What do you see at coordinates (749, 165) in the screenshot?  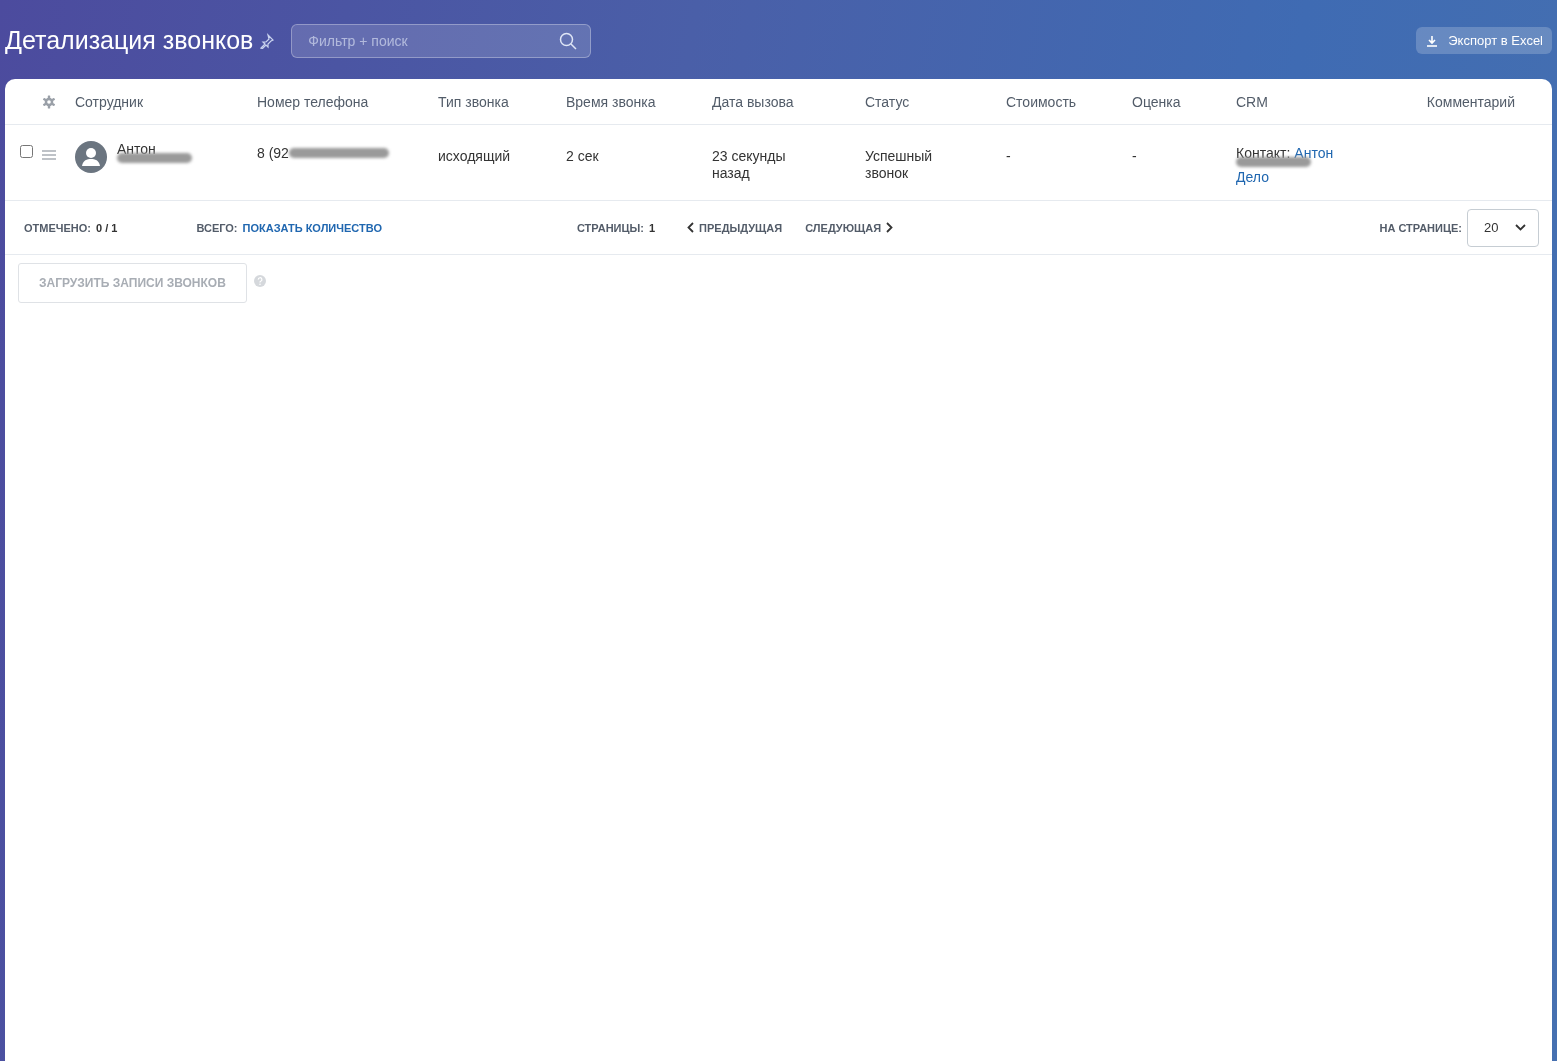 I see `table-cell-text: 23 секунды назад` at bounding box center [749, 165].